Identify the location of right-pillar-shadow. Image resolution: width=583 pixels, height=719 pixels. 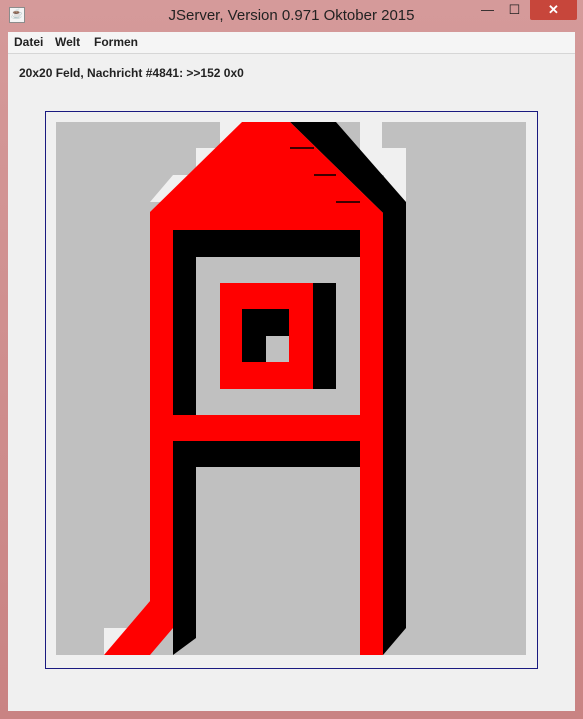
(394, 415).